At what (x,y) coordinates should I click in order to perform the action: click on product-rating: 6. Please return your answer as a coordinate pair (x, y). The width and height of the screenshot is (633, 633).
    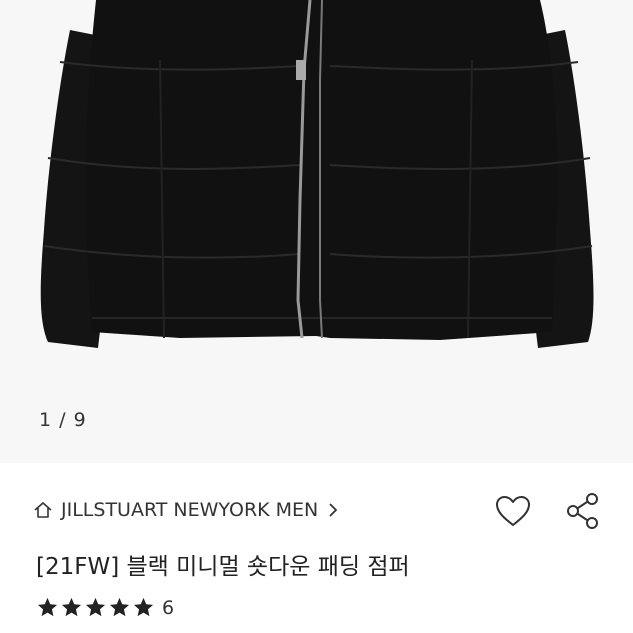
    Looking at the image, I should click on (105, 607).